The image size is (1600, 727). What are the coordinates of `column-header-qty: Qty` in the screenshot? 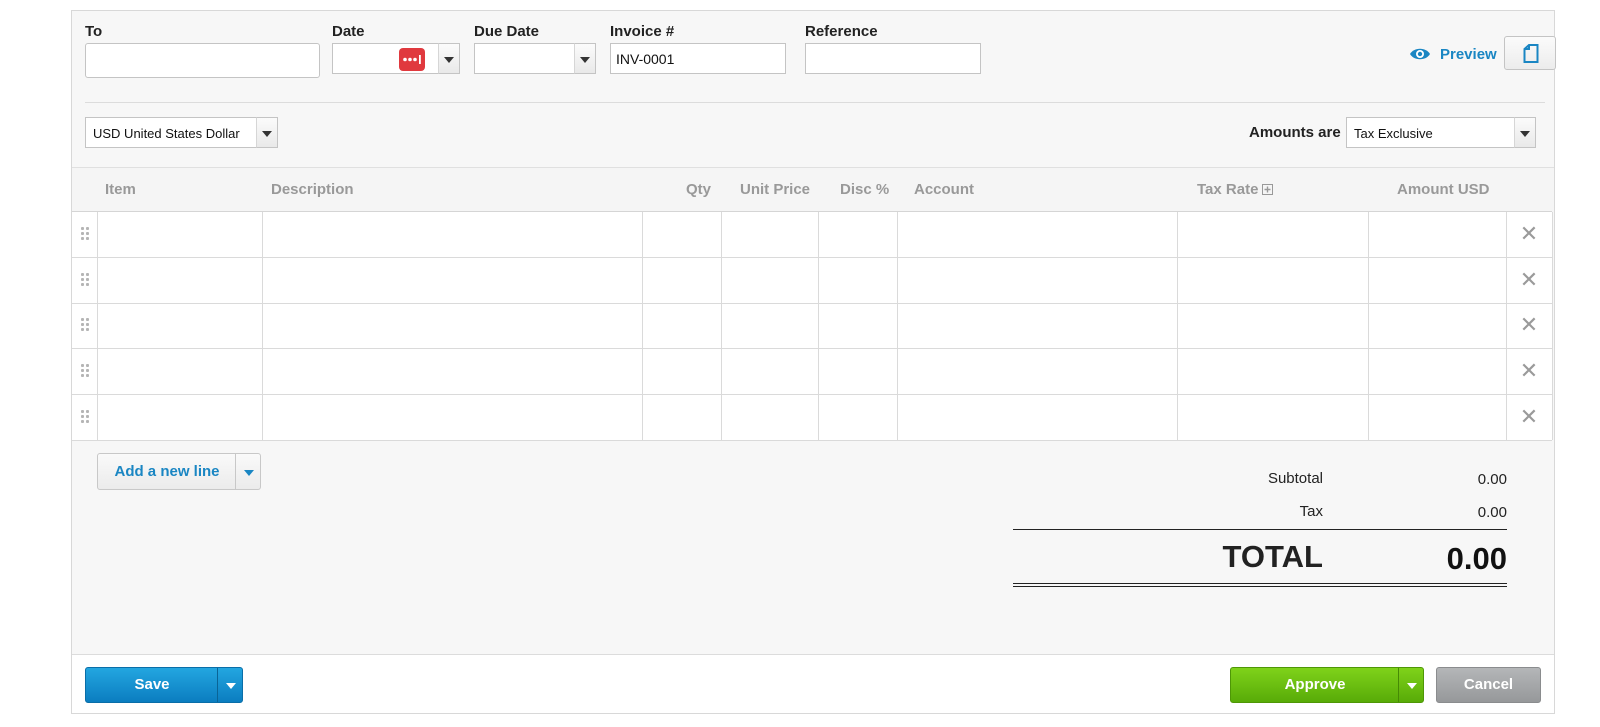 It's located at (699, 189).